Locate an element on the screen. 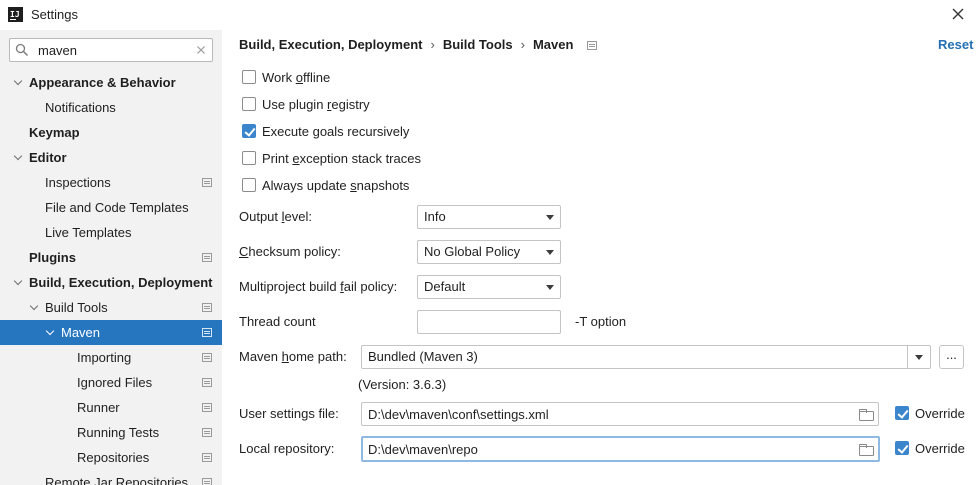 Image resolution: width=980 pixels, height=485 pixels. sidebar-item-appearance-behavior: Appearance & Behavior is located at coordinates (111, 82).